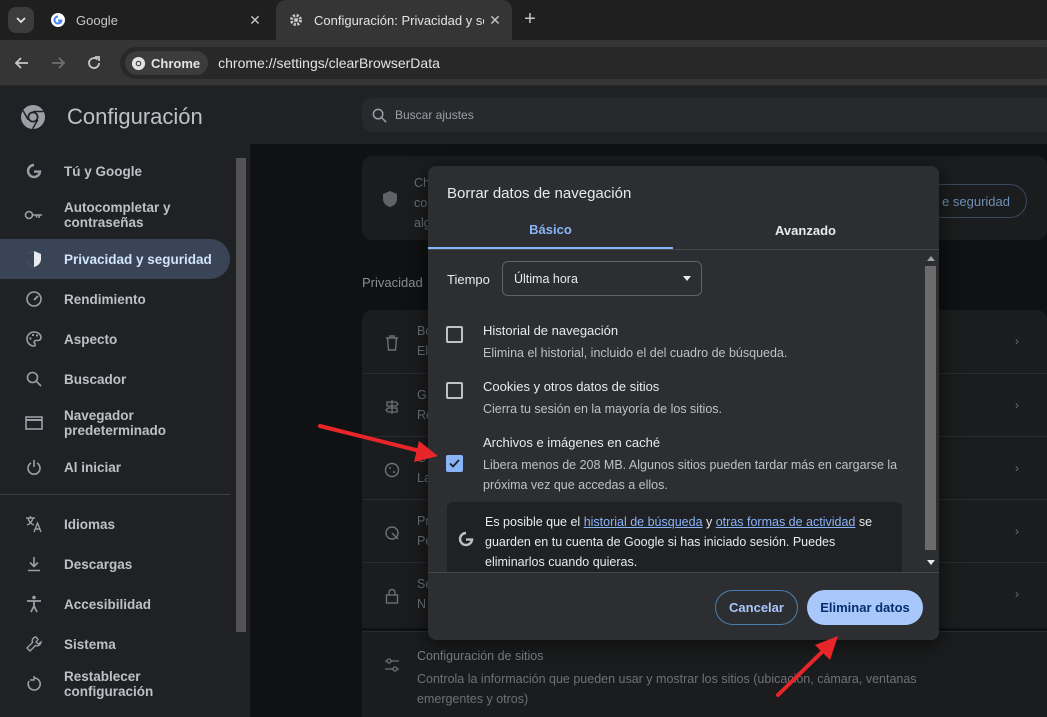  What do you see at coordinates (480, 656) in the screenshot?
I see `row-title: Configuración de sitios` at bounding box center [480, 656].